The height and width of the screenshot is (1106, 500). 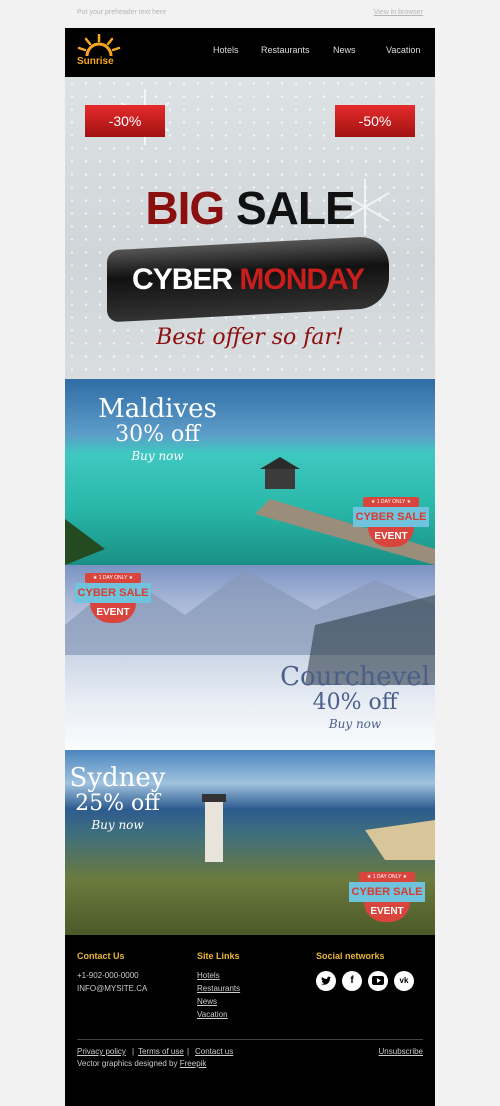 What do you see at coordinates (101, 956) in the screenshot?
I see `contact-title: Contact Us` at bounding box center [101, 956].